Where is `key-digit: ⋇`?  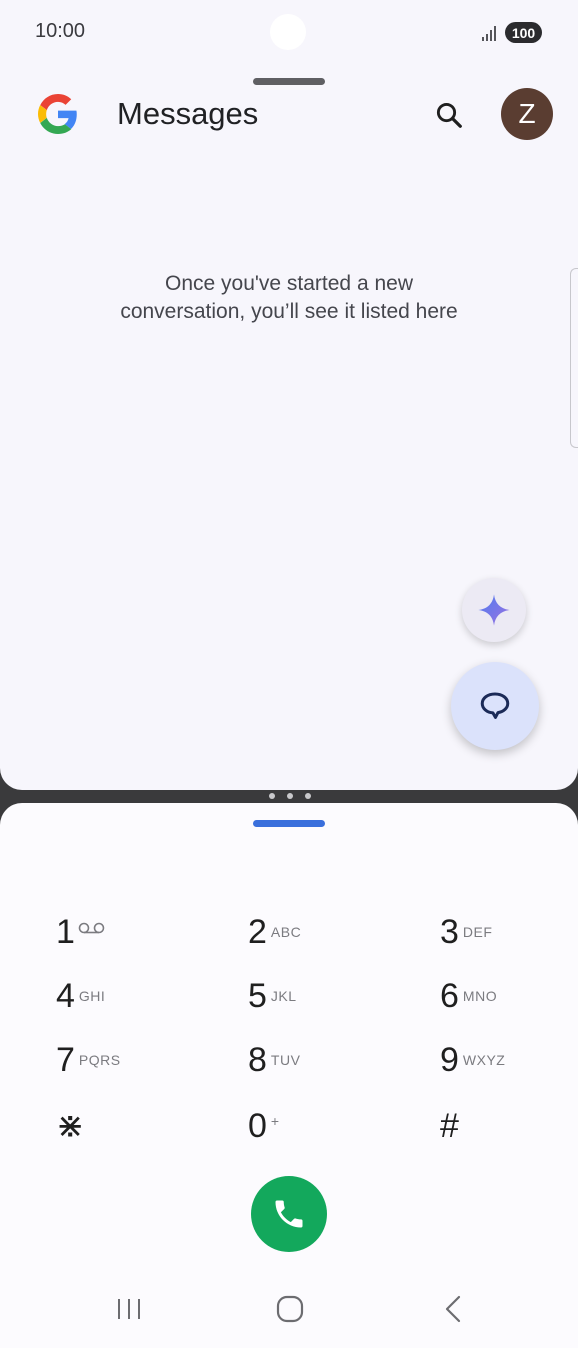
key-digit: ⋇ is located at coordinates (70, 1126).